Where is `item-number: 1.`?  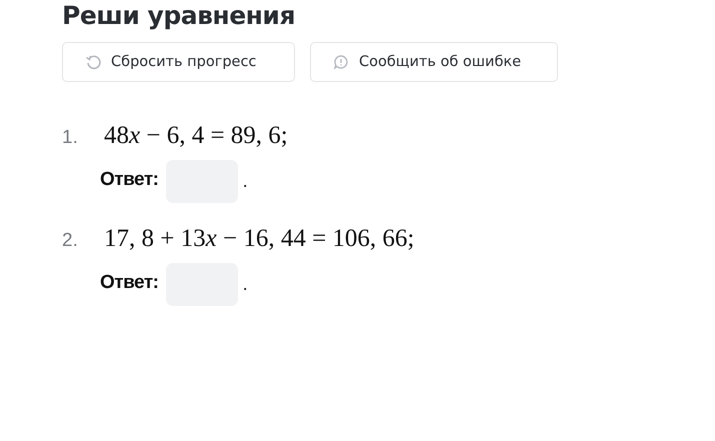 item-number: 1. is located at coordinates (70, 138).